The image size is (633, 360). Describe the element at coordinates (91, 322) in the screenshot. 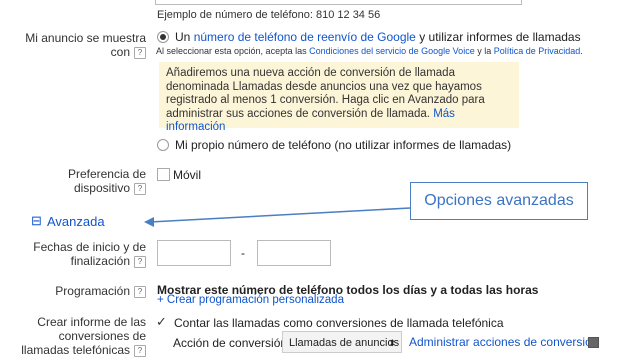

I see `conversions-label-line1: Crear informe de las` at that location.